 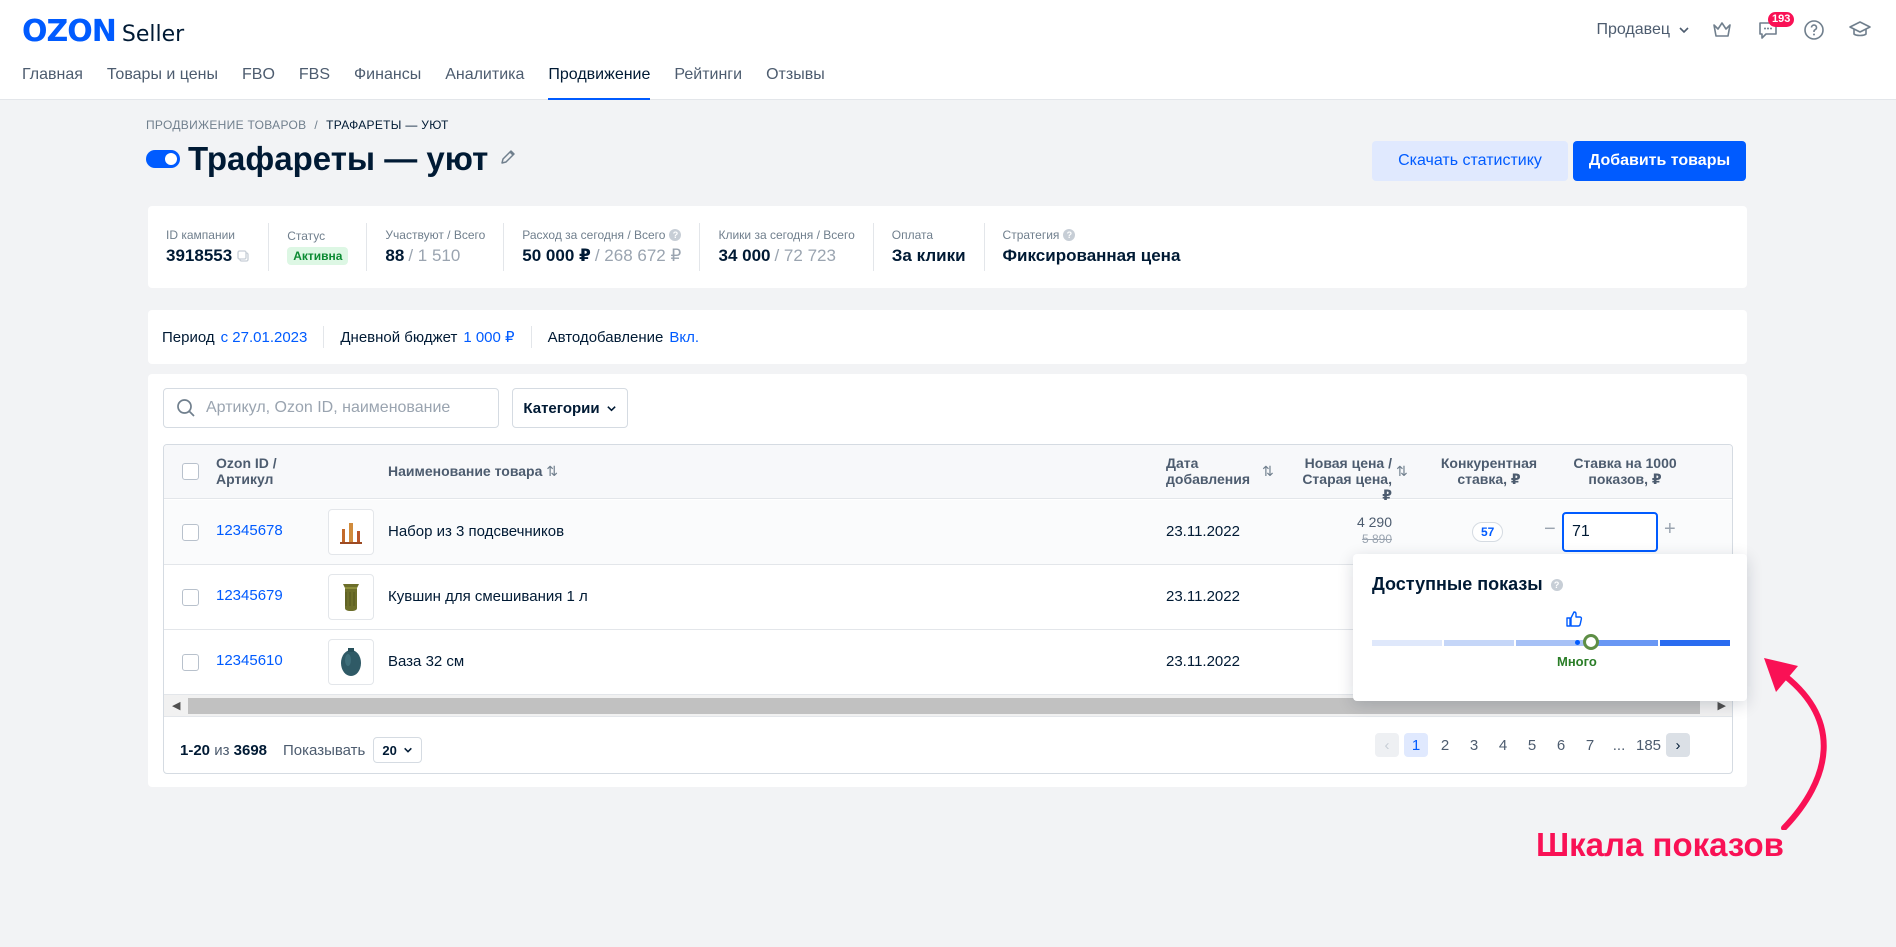 I want to click on period-item: Период с 27.01.2023, so click(x=243, y=337).